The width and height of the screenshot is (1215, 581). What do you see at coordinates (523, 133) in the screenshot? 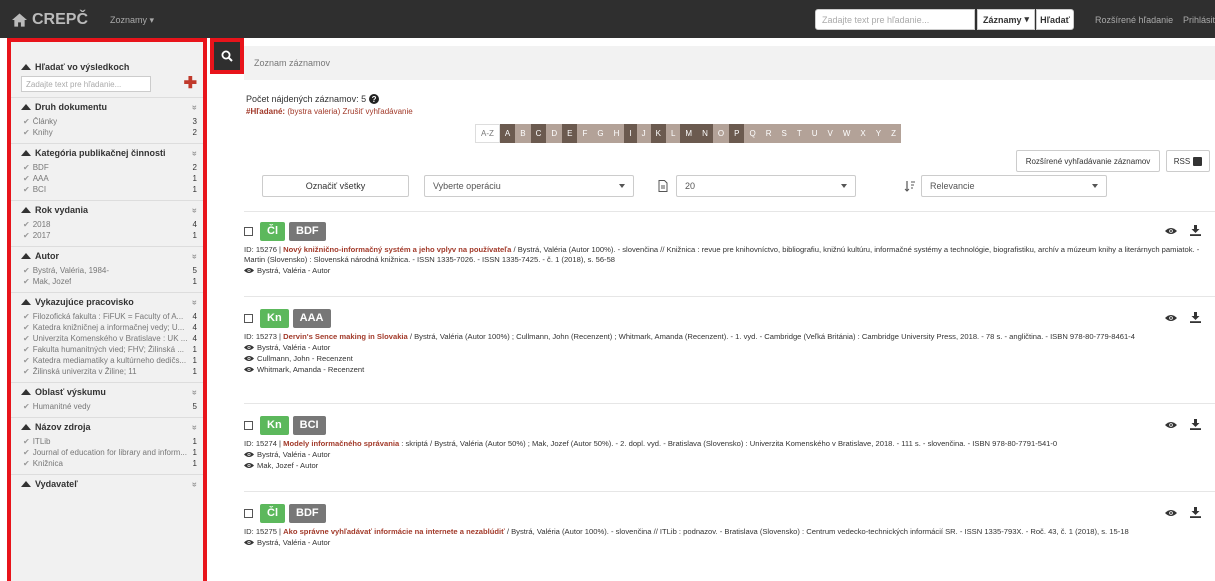
I see `alphabet-letter: B` at bounding box center [523, 133].